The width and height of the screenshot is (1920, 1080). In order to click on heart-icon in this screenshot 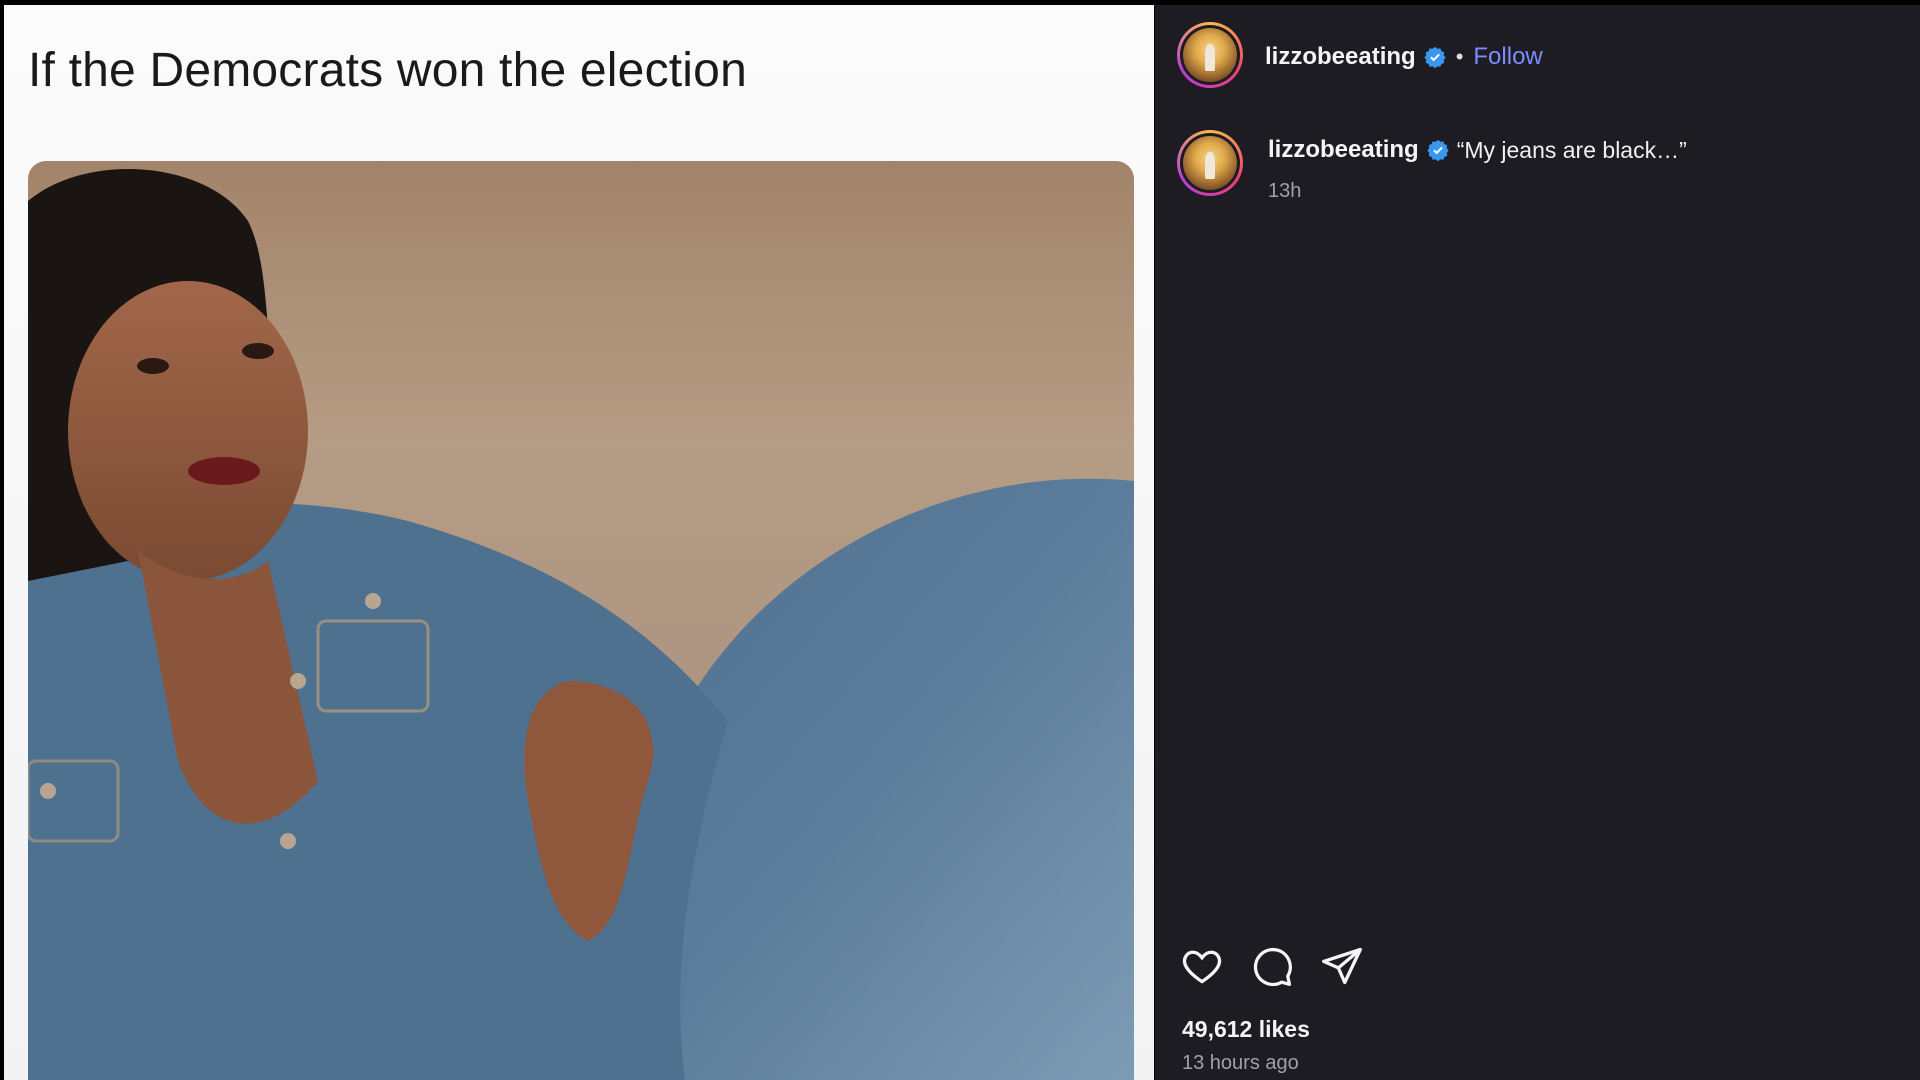, I will do `click(1202, 966)`.